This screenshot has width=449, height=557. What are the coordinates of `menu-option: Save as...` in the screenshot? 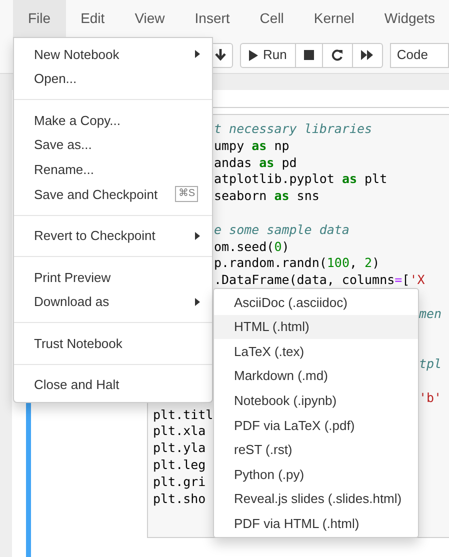 It's located at (113, 145).